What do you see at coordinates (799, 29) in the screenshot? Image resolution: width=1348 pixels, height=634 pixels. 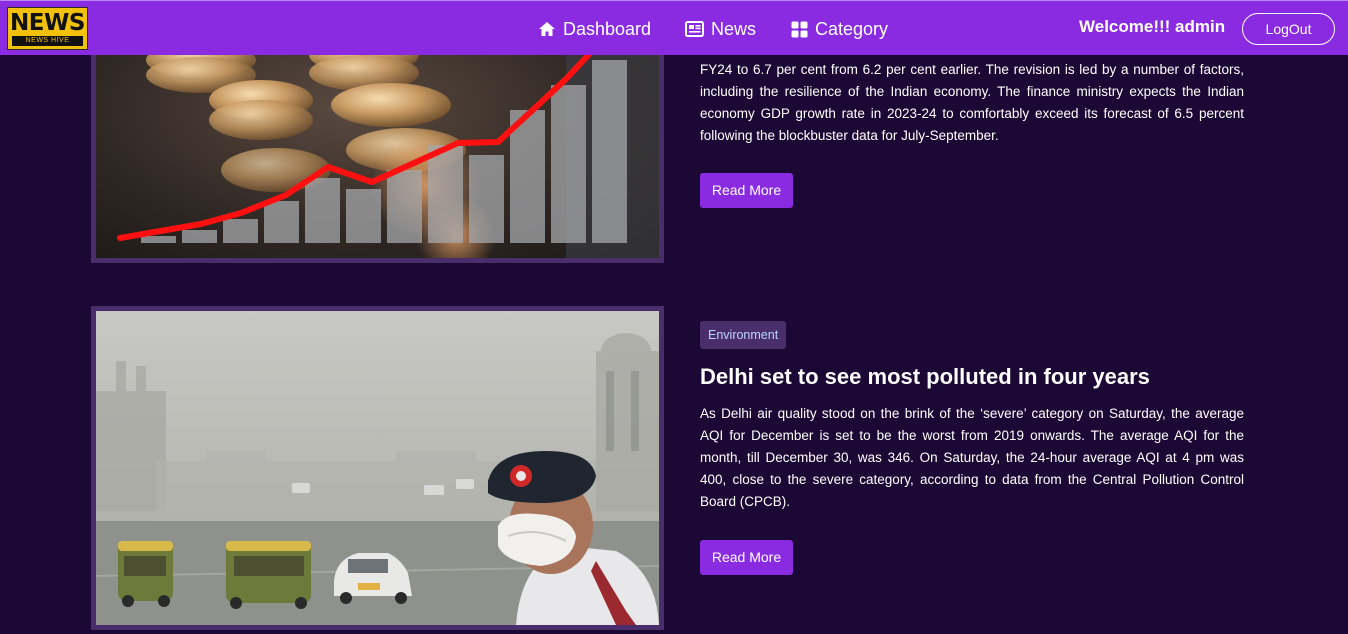 I see `grid-icon` at bounding box center [799, 29].